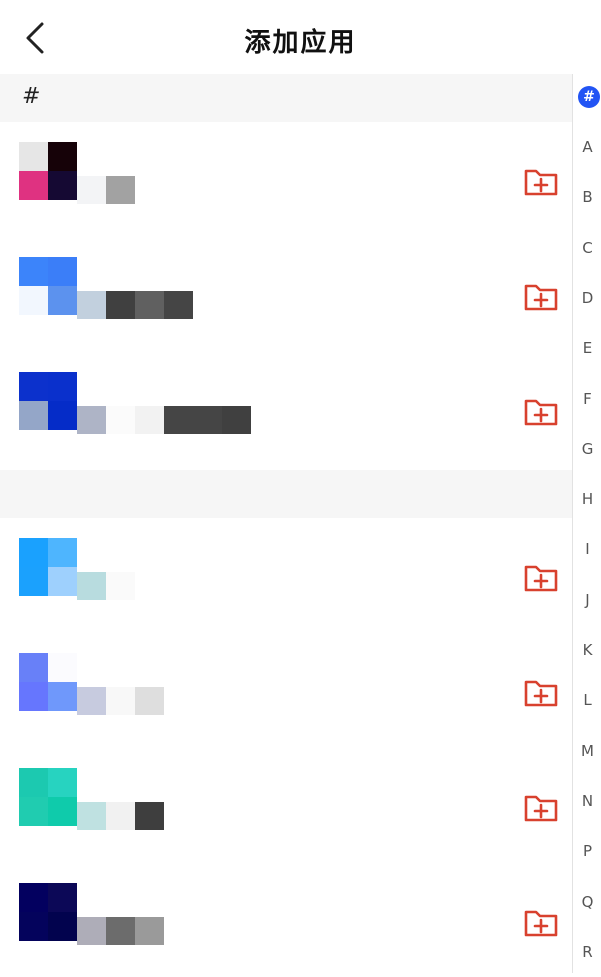 The width and height of the screenshot is (601, 977). I want to click on index-letter-r: R, so click(587, 952).